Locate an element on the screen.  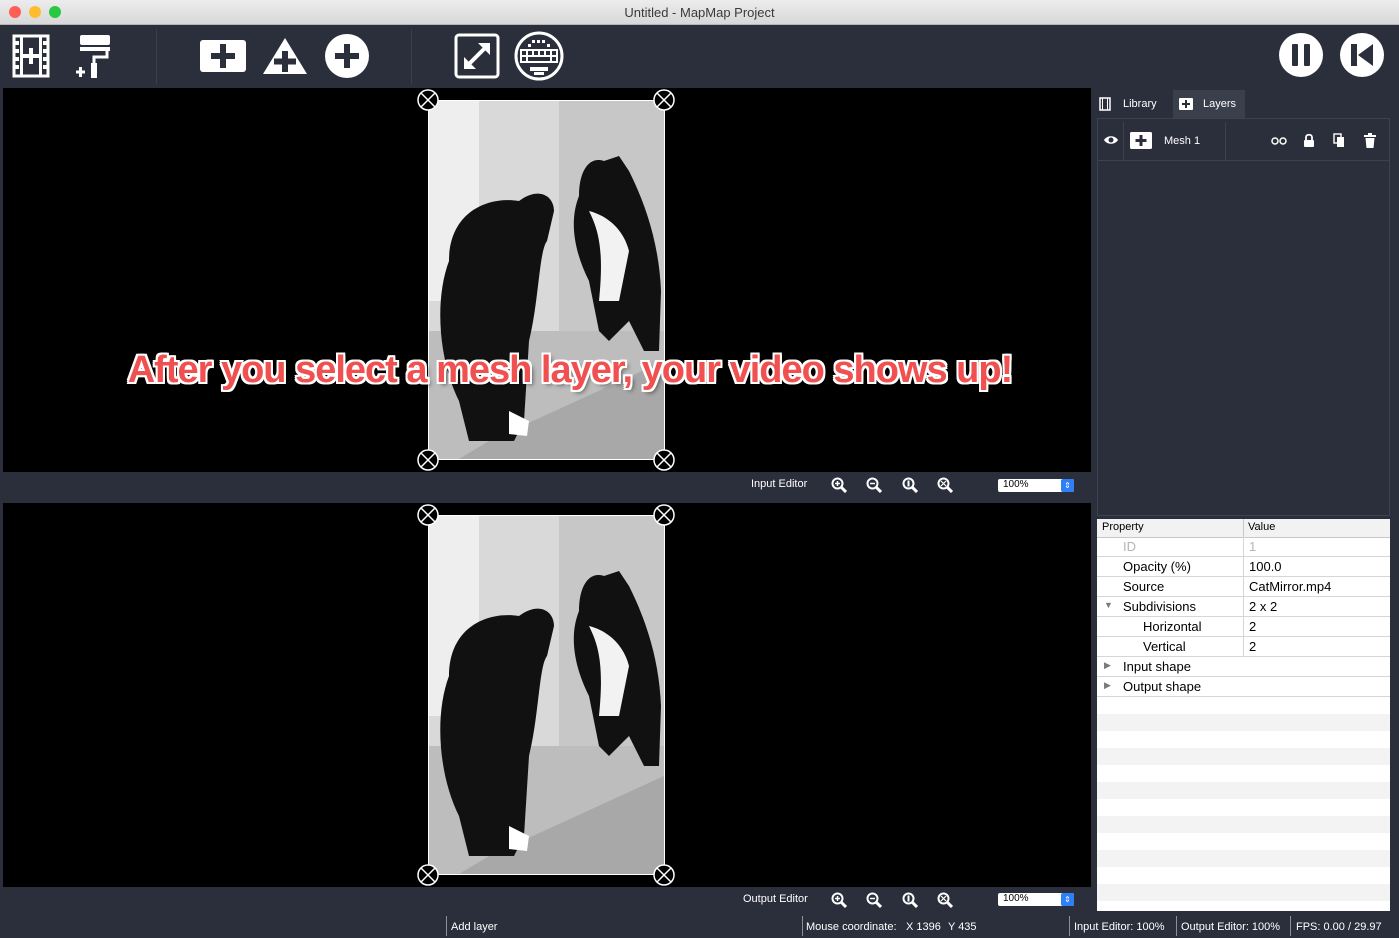
fullscreen-icon is located at coordinates (477, 56).